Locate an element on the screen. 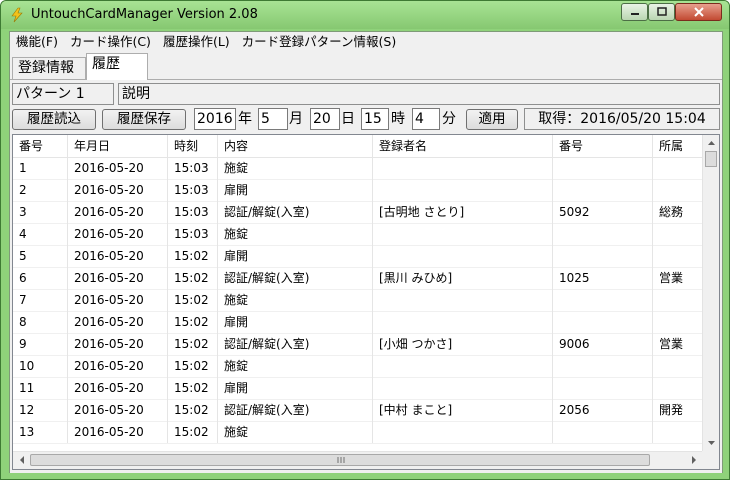 Image resolution: width=730 pixels, height=480 pixels. scroll-up-icon is located at coordinates (711, 143).